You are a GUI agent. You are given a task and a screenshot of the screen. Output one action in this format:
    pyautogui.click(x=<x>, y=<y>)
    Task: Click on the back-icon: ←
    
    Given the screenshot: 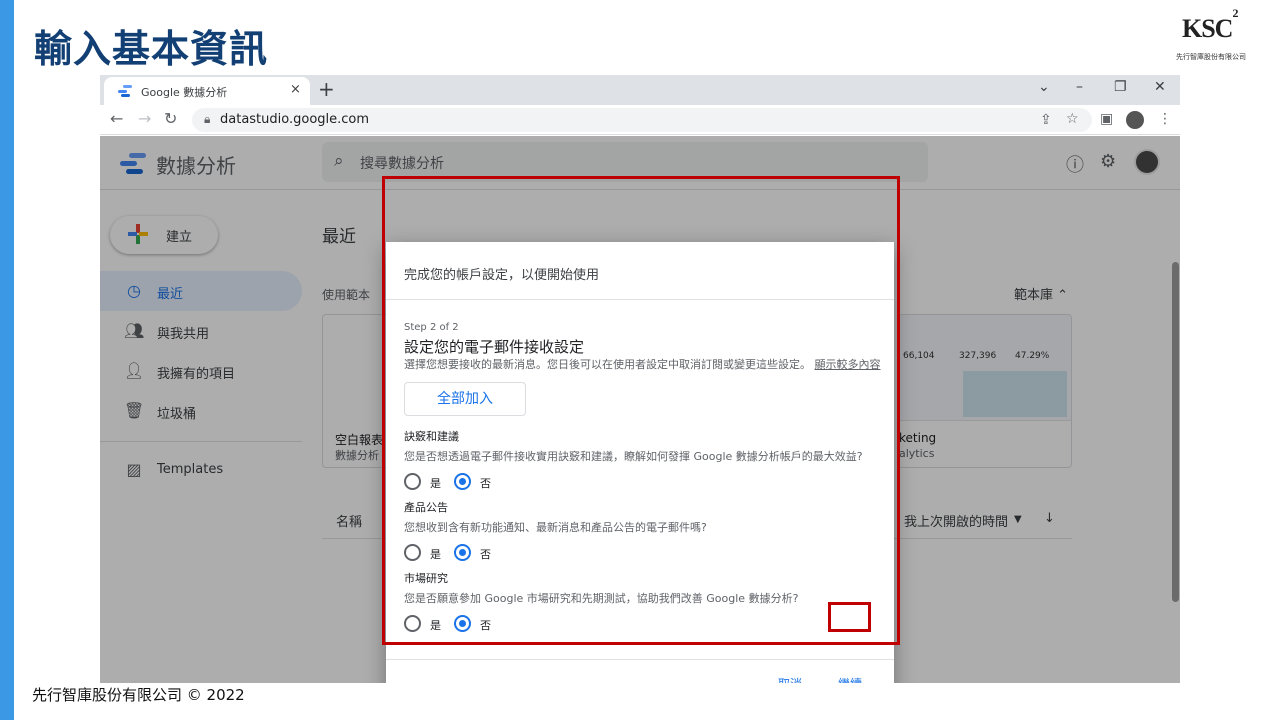 What is the action you would take?
    pyautogui.click(x=116, y=118)
    